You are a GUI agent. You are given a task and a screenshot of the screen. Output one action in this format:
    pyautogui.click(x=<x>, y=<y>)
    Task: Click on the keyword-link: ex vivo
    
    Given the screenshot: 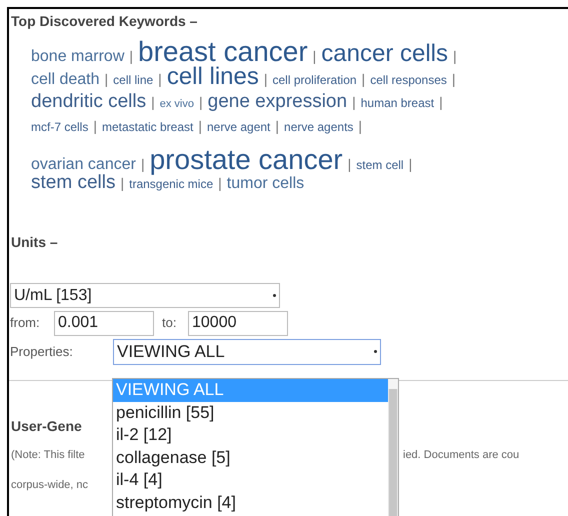 What is the action you would take?
    pyautogui.click(x=177, y=104)
    